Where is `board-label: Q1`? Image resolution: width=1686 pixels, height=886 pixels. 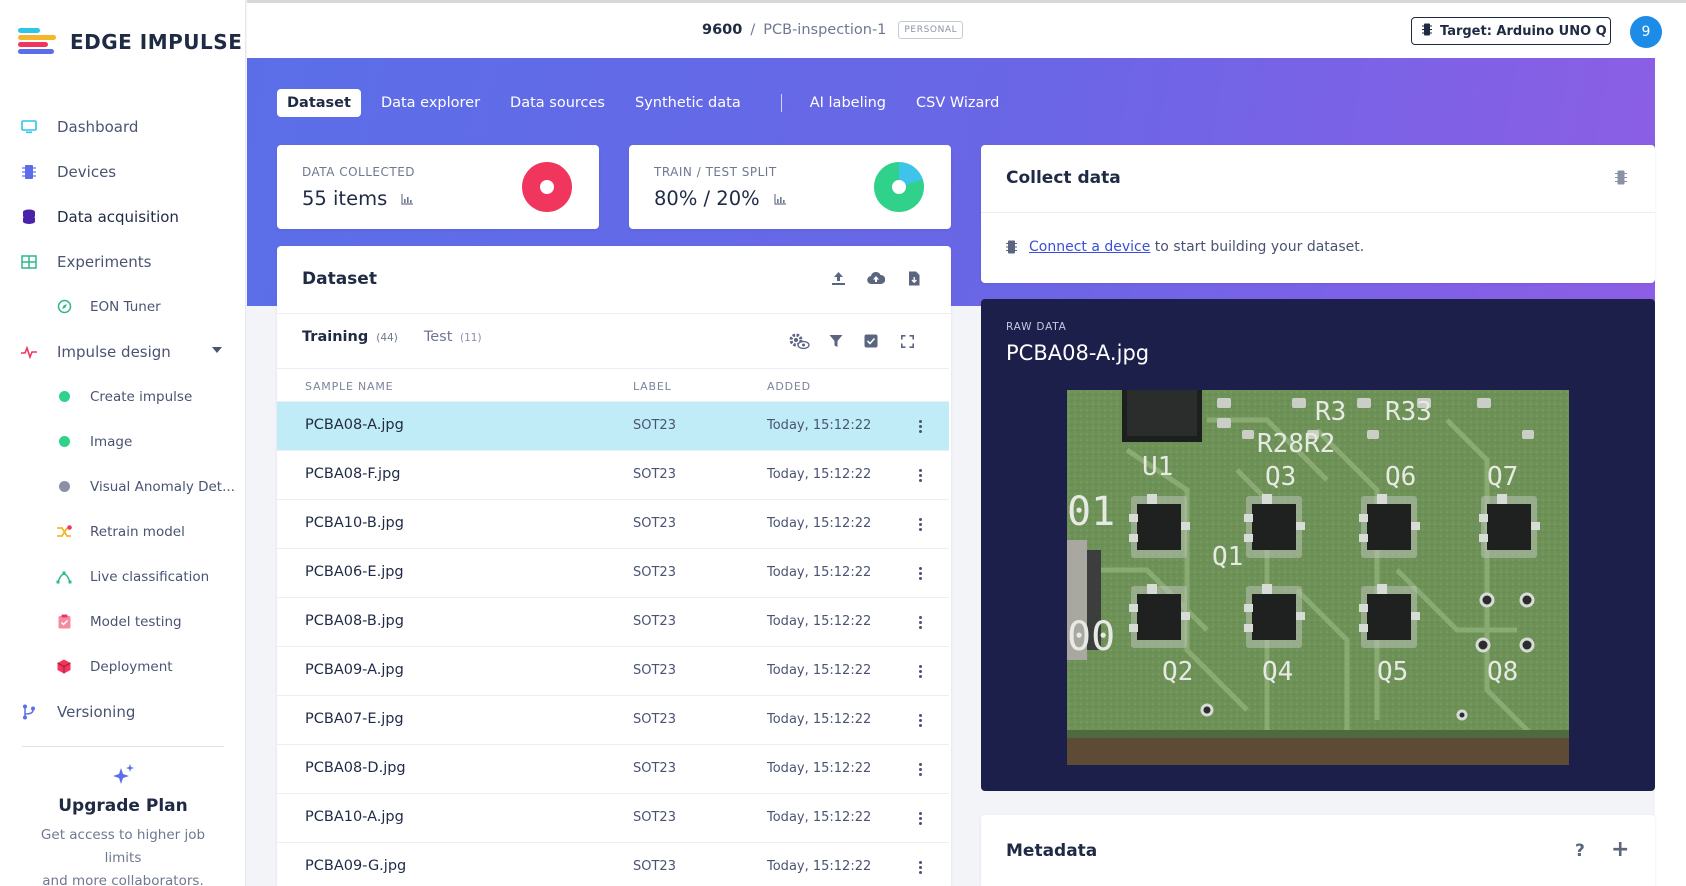
board-label: Q1 is located at coordinates (1227, 557).